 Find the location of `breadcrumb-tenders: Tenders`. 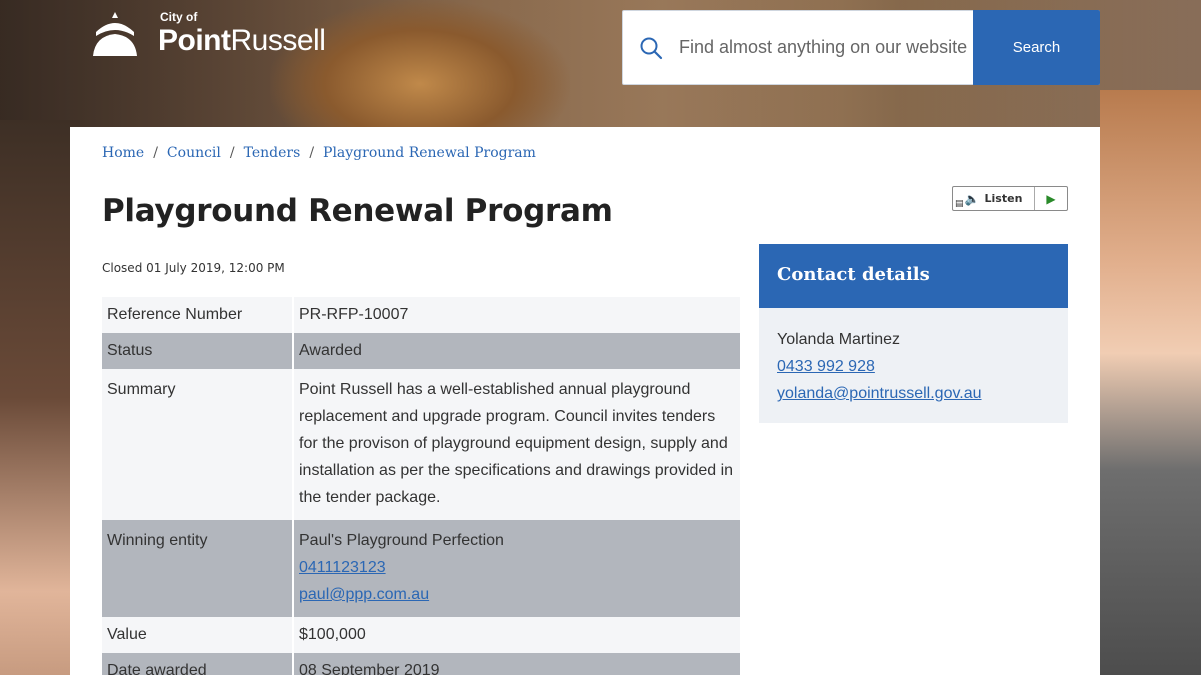

breadcrumb-tenders: Tenders is located at coordinates (272, 153).